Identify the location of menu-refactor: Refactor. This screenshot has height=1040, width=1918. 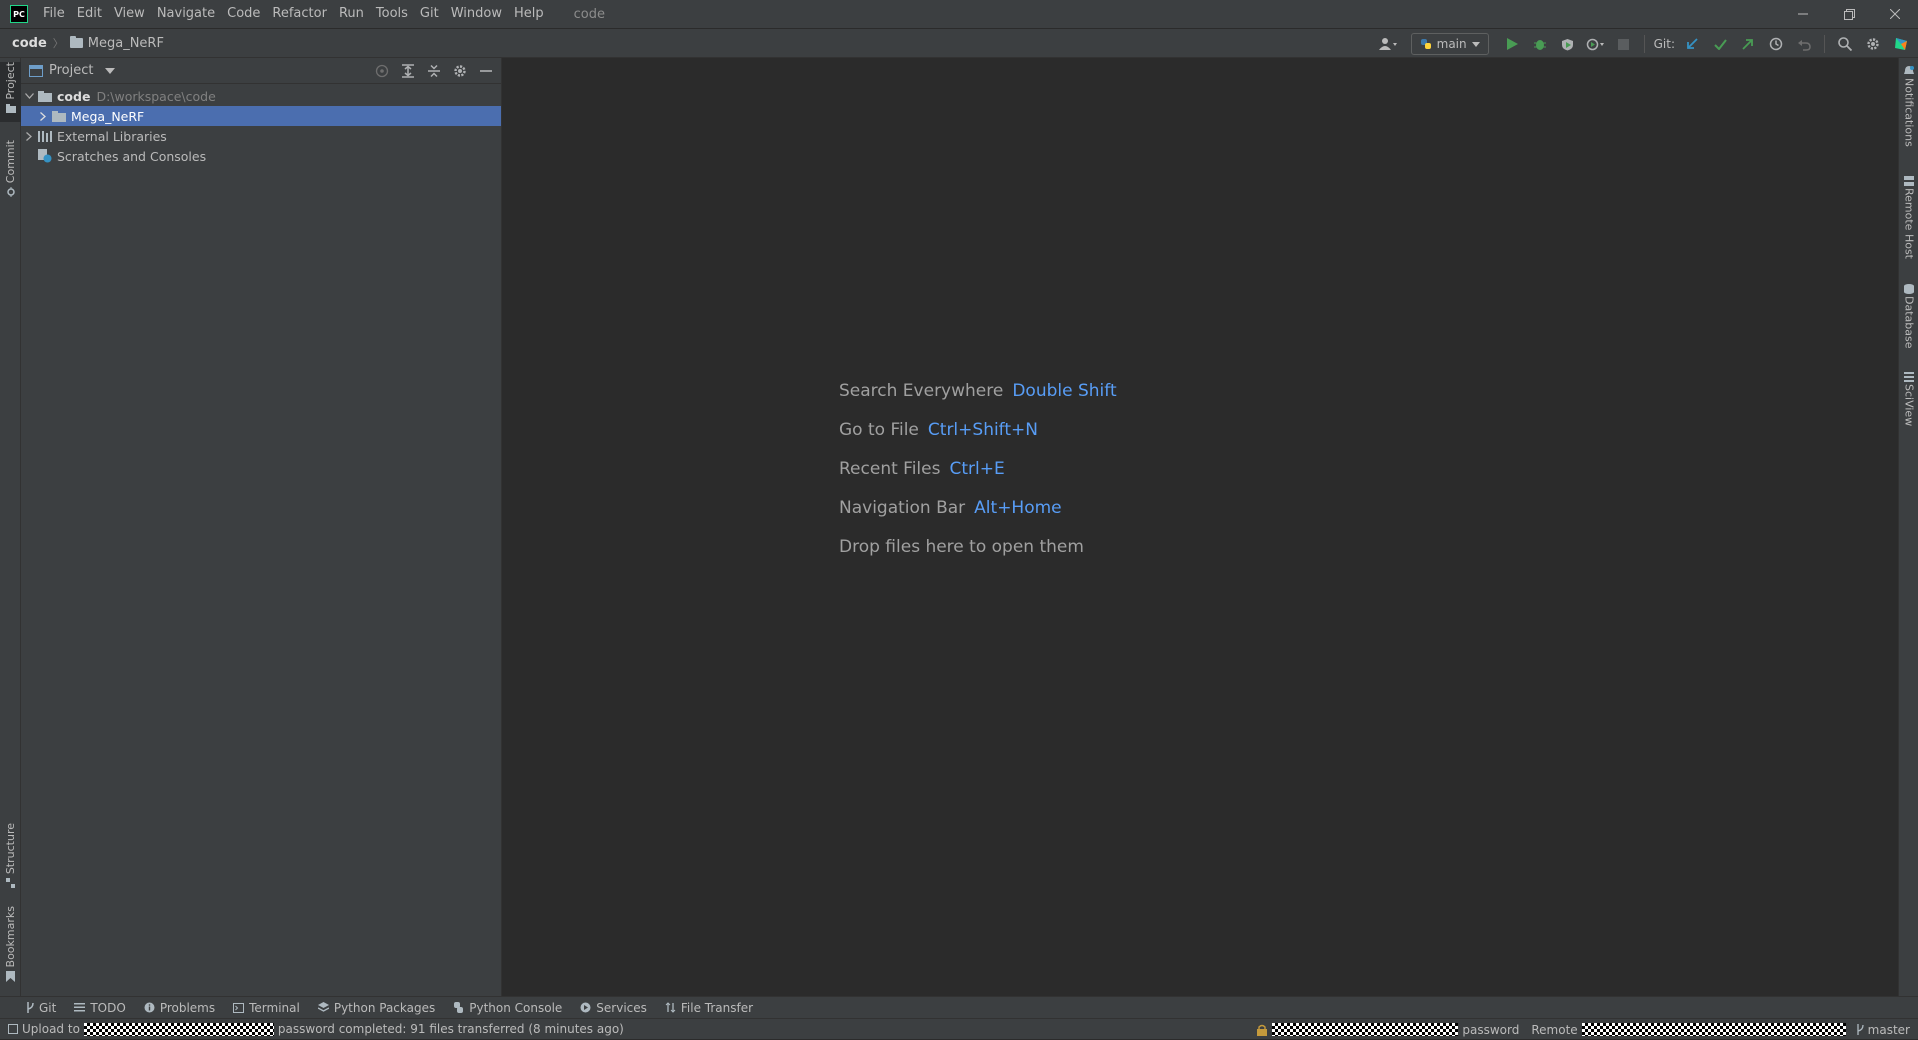
(299, 14).